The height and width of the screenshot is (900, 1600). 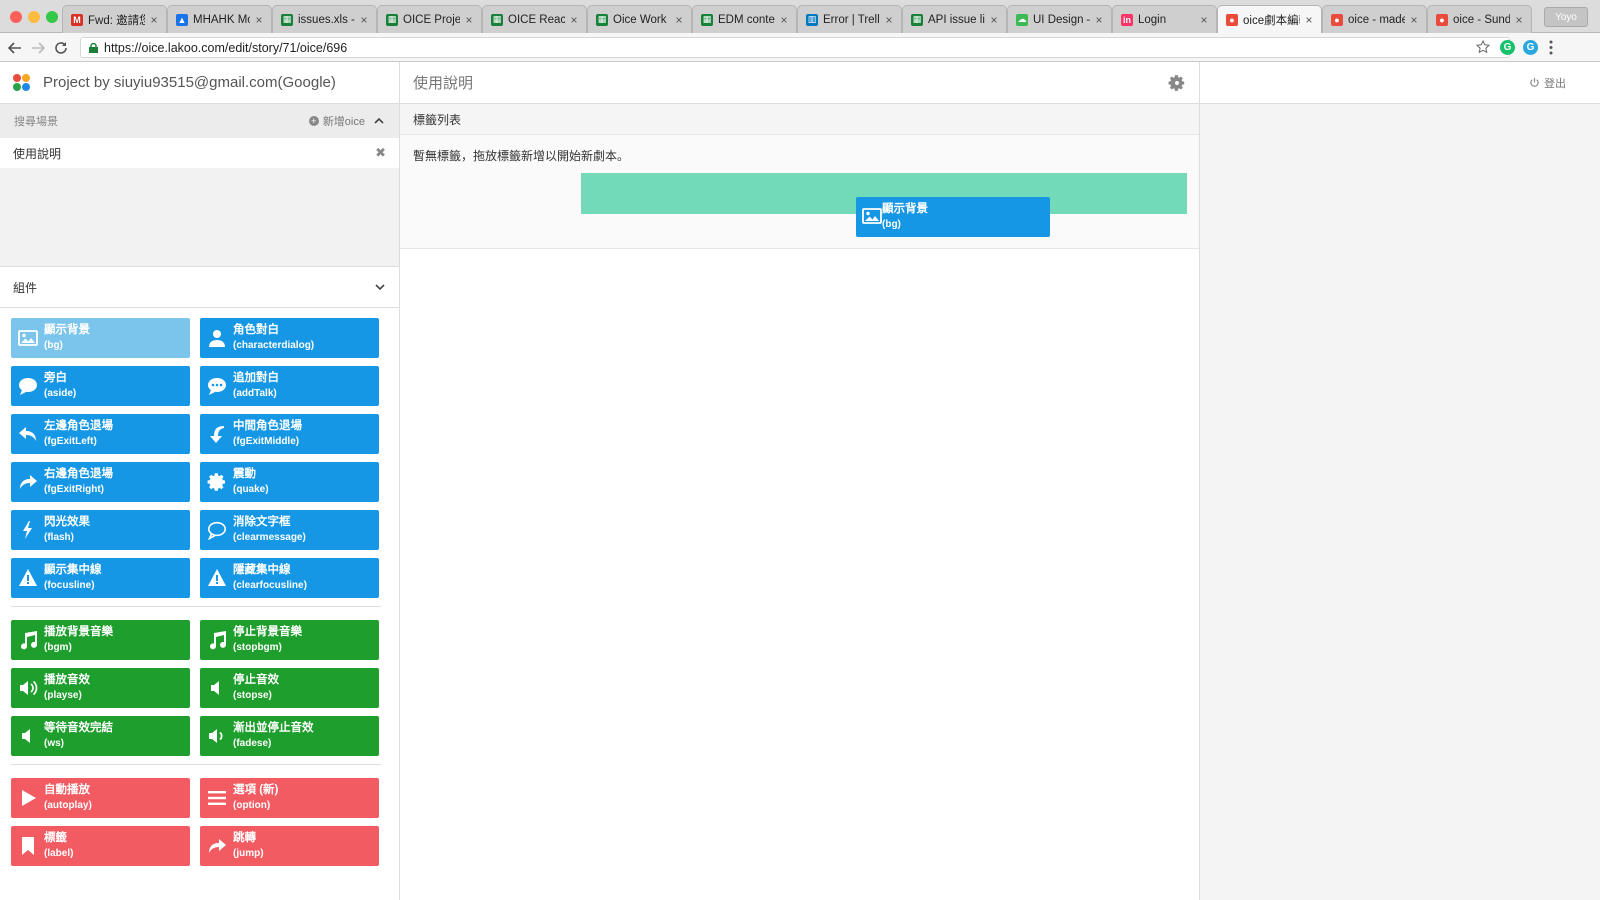 What do you see at coordinates (100, 386) in the screenshot?
I see `component-block-aside: 旁白 (aside)` at bounding box center [100, 386].